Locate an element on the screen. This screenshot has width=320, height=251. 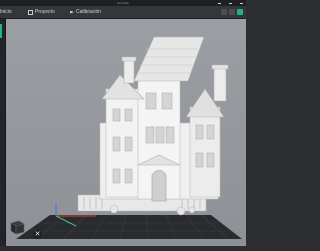
top-right-toolbar is located at coordinates (233, 12).